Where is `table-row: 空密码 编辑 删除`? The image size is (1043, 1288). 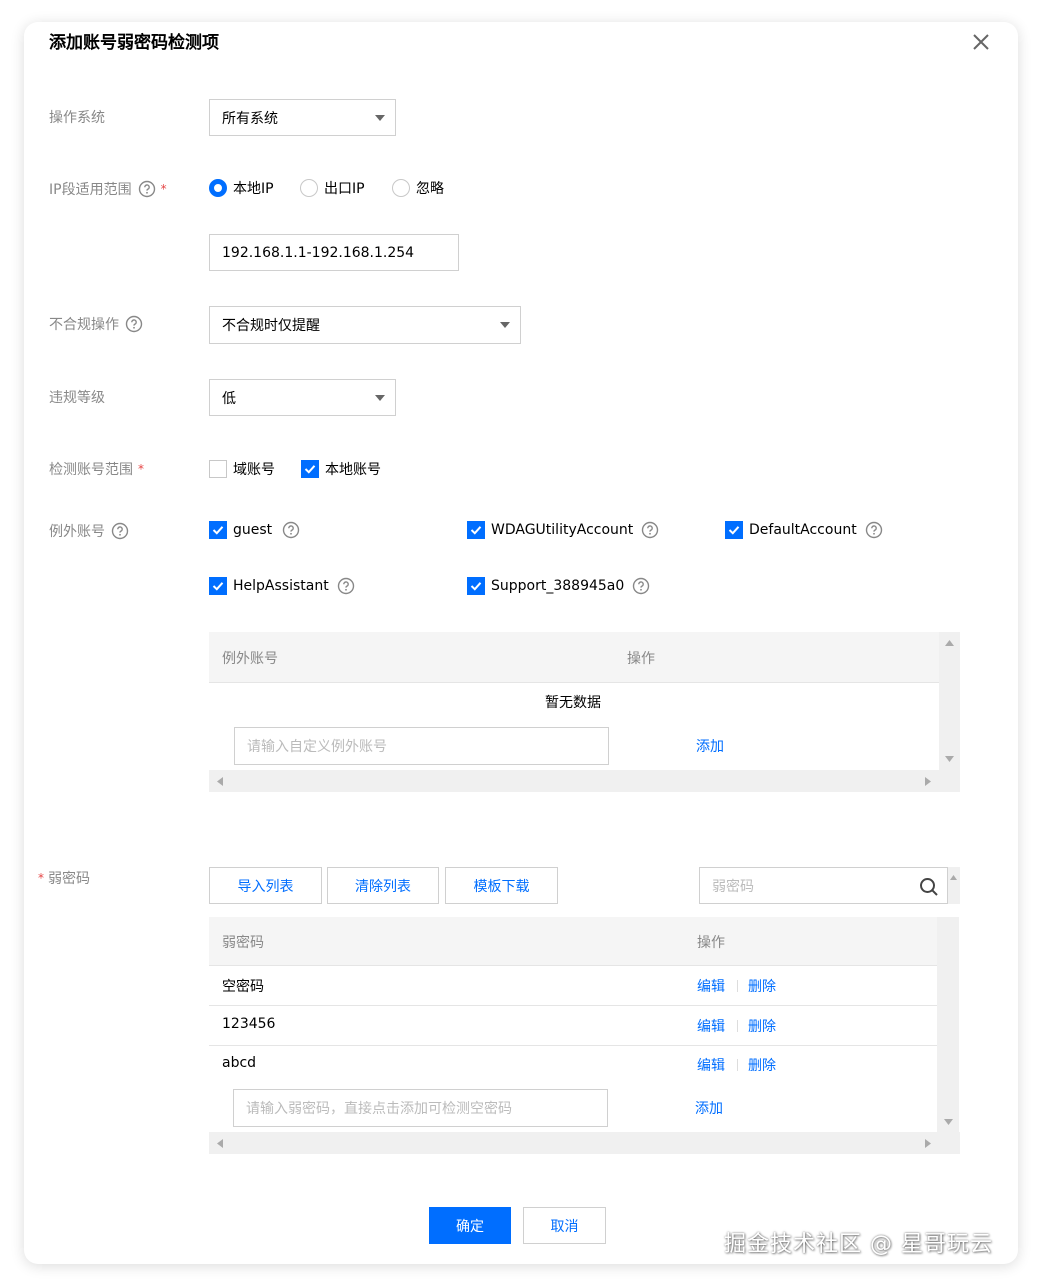 table-row: 空密码 编辑 删除 is located at coordinates (573, 985).